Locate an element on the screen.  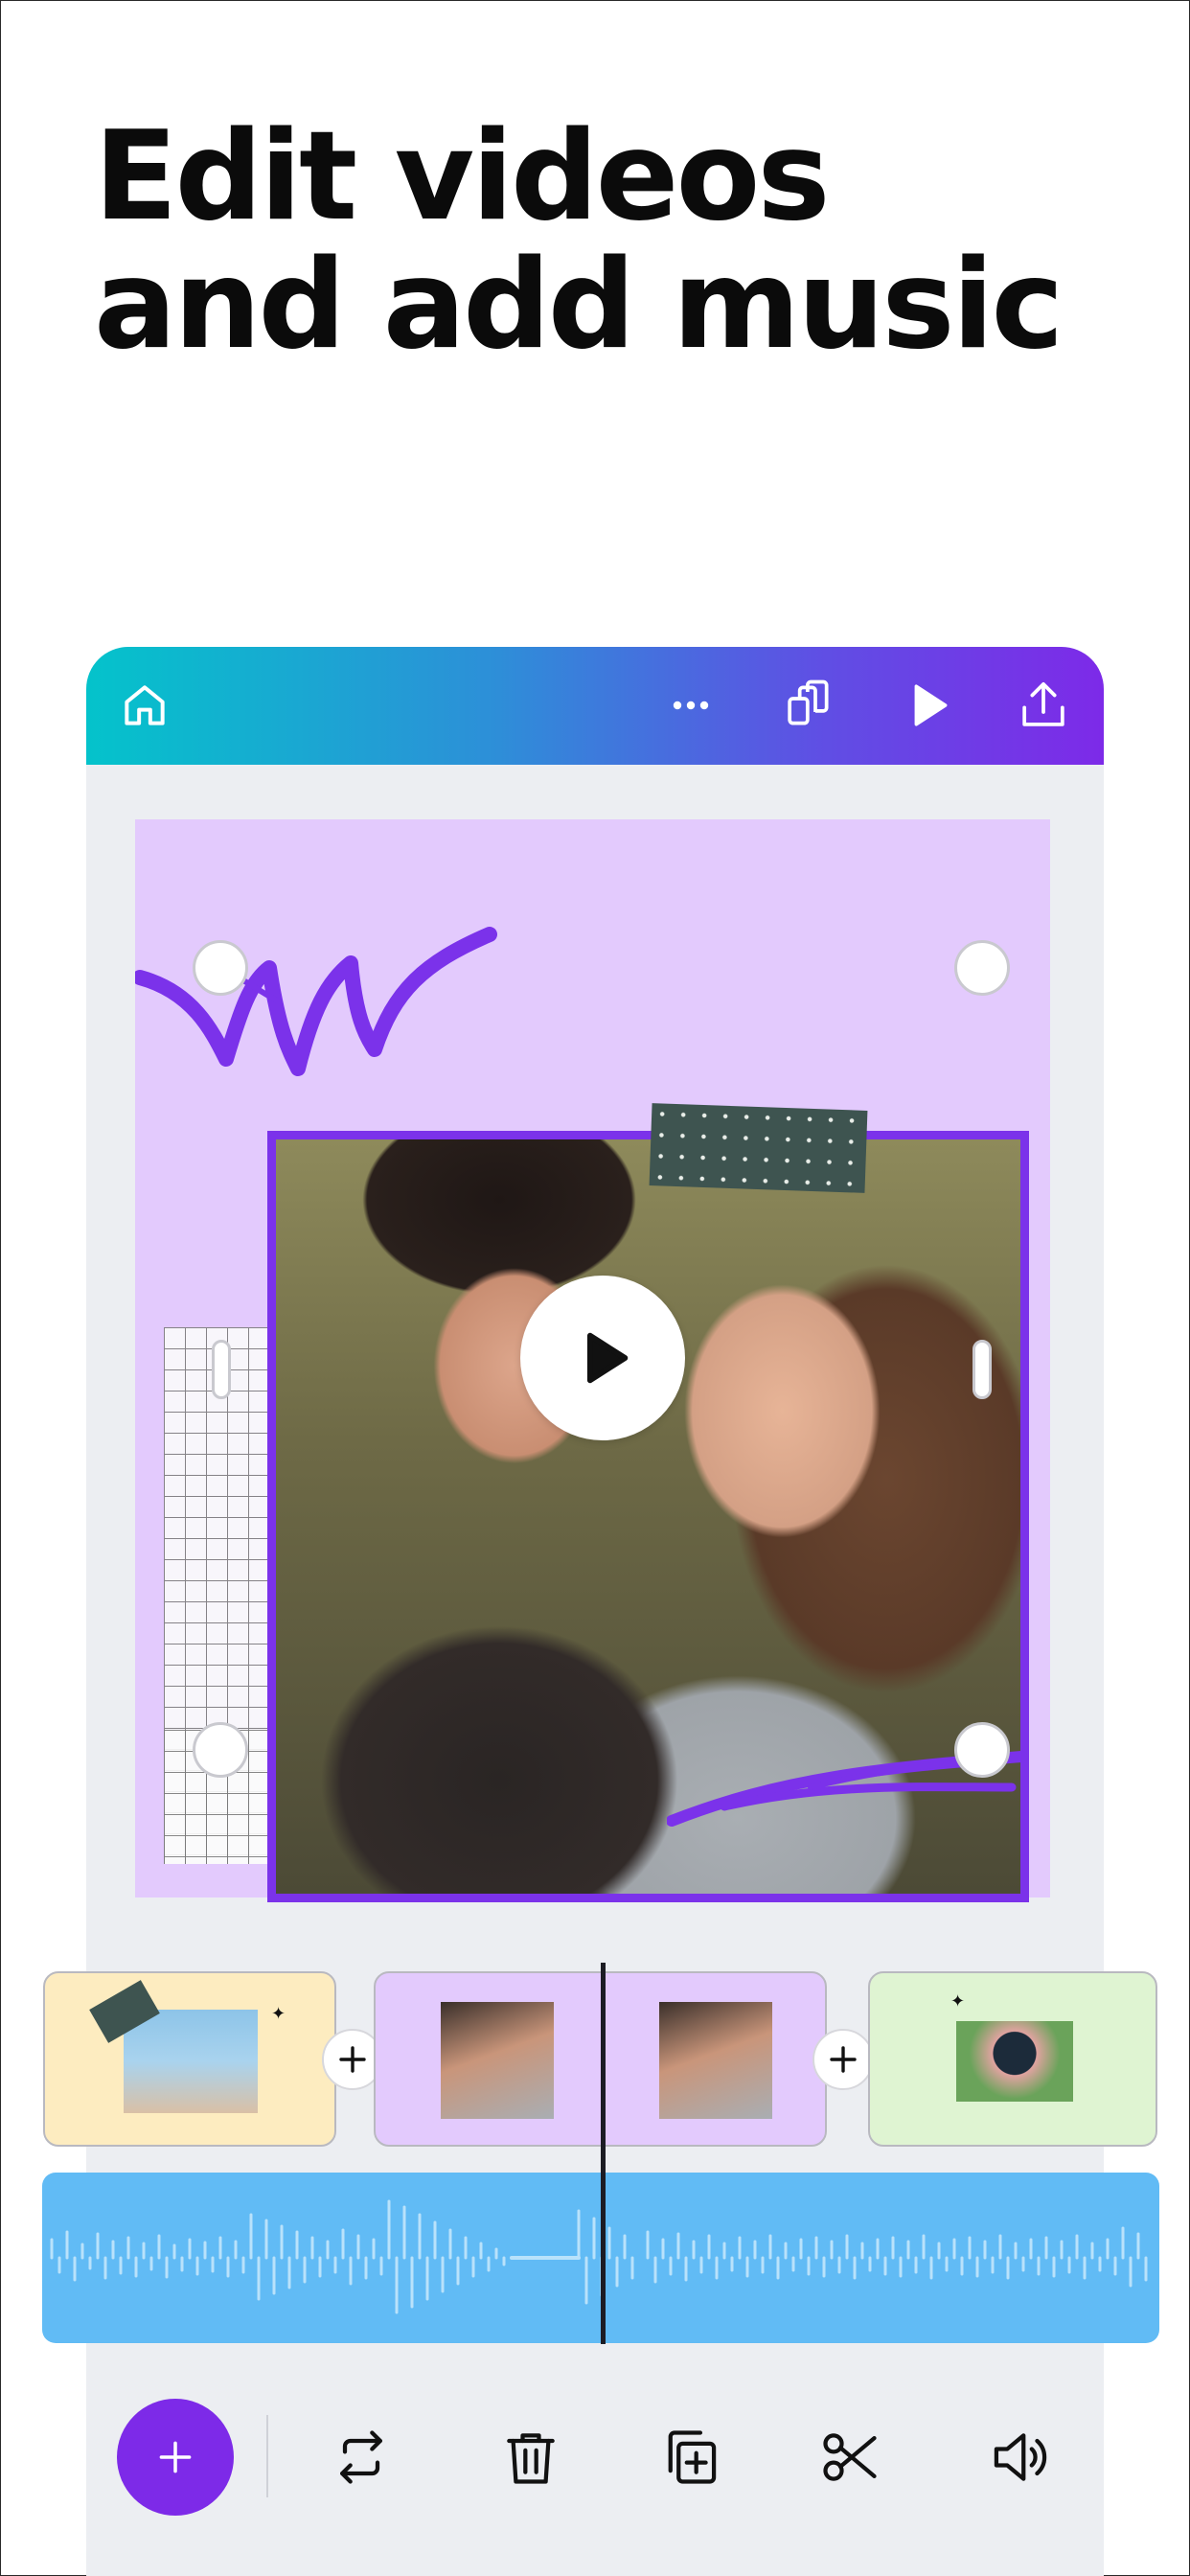
replace-icon is located at coordinates (361, 2457).